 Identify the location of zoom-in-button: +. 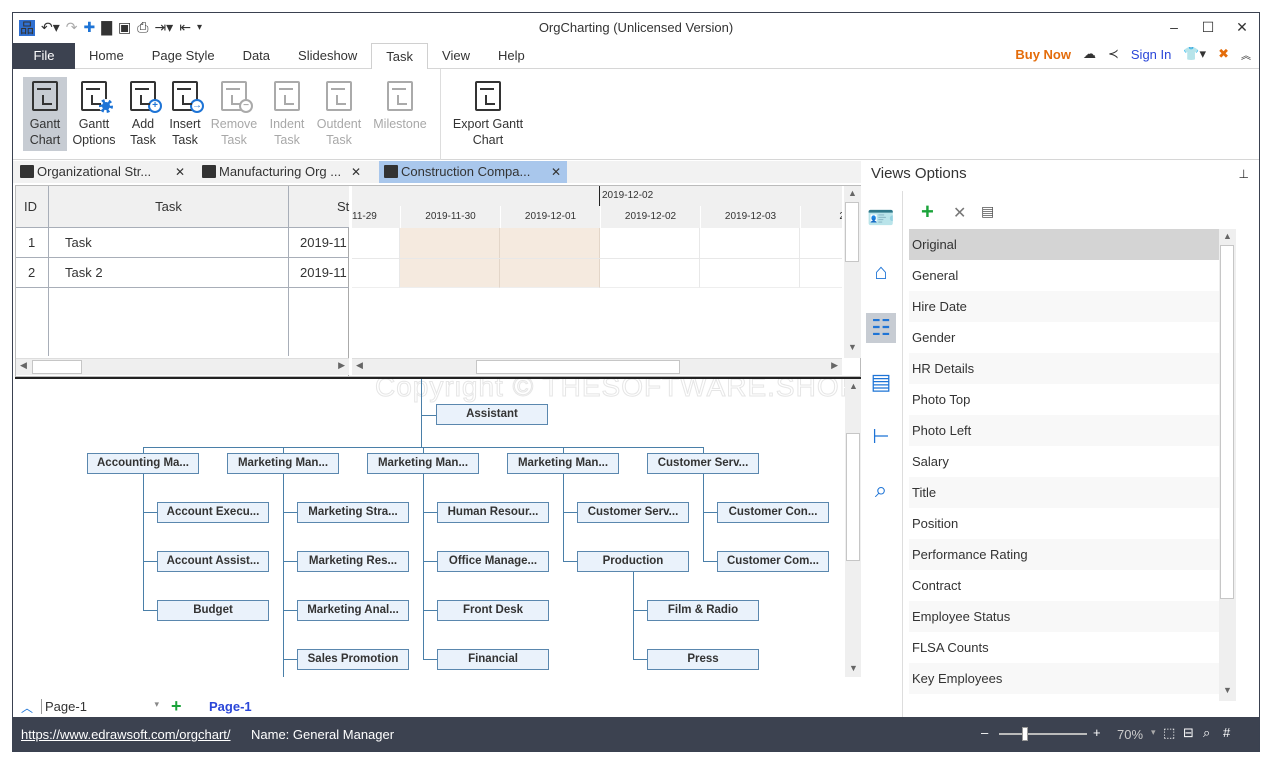
(1097, 732).